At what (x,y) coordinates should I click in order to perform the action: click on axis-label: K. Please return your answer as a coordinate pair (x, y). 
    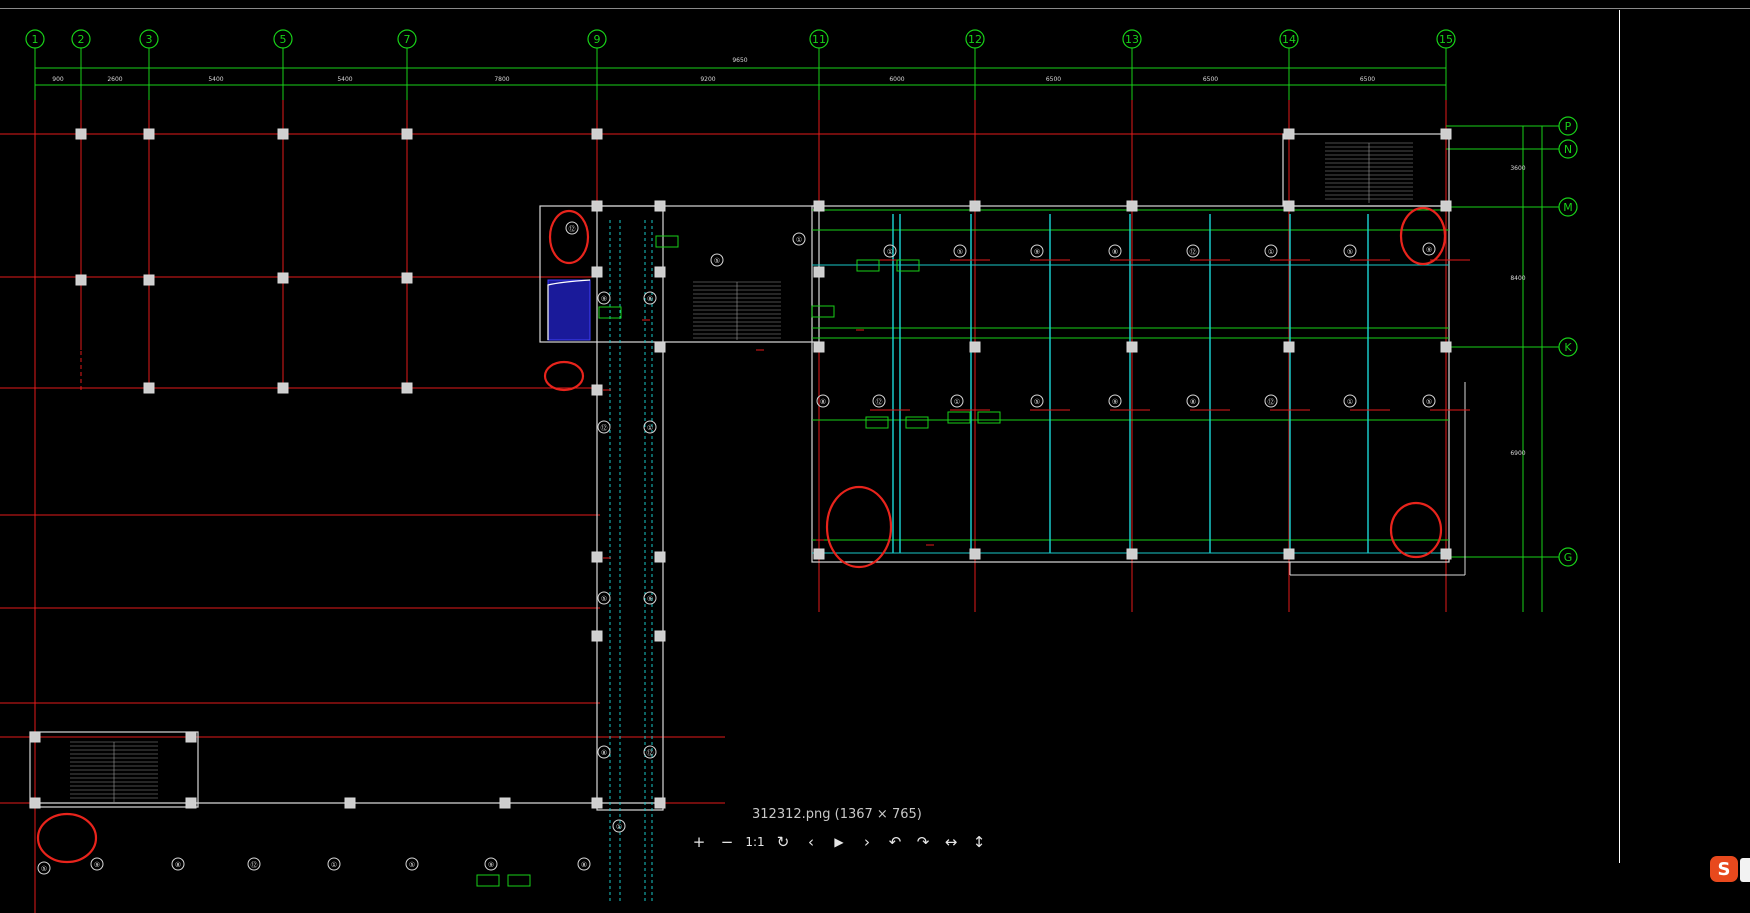
    Looking at the image, I should click on (1568, 347).